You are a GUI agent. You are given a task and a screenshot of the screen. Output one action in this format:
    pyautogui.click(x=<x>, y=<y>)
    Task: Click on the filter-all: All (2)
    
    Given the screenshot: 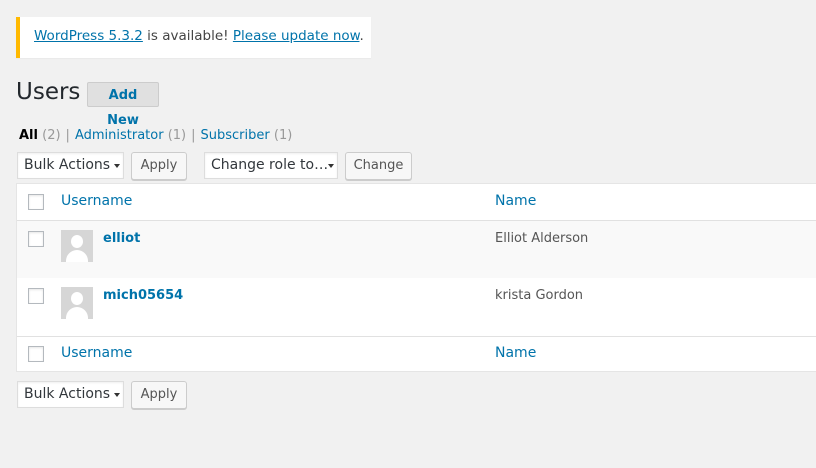 What is the action you would take?
    pyautogui.click(x=40, y=135)
    